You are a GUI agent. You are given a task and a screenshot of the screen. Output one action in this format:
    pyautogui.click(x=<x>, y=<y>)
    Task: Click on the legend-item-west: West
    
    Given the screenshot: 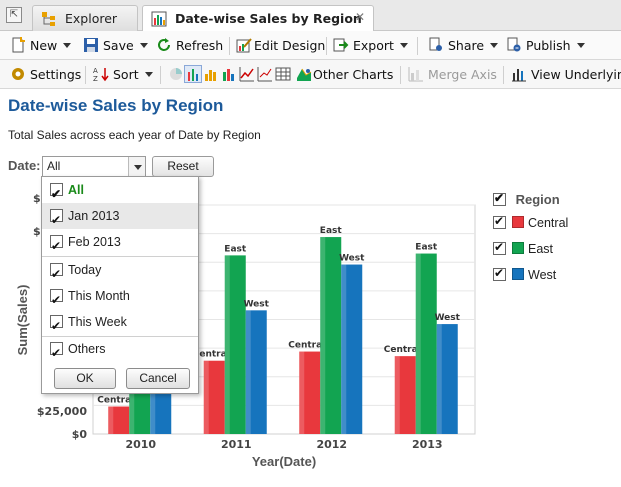 What is the action you would take?
    pyautogui.click(x=530, y=278)
    